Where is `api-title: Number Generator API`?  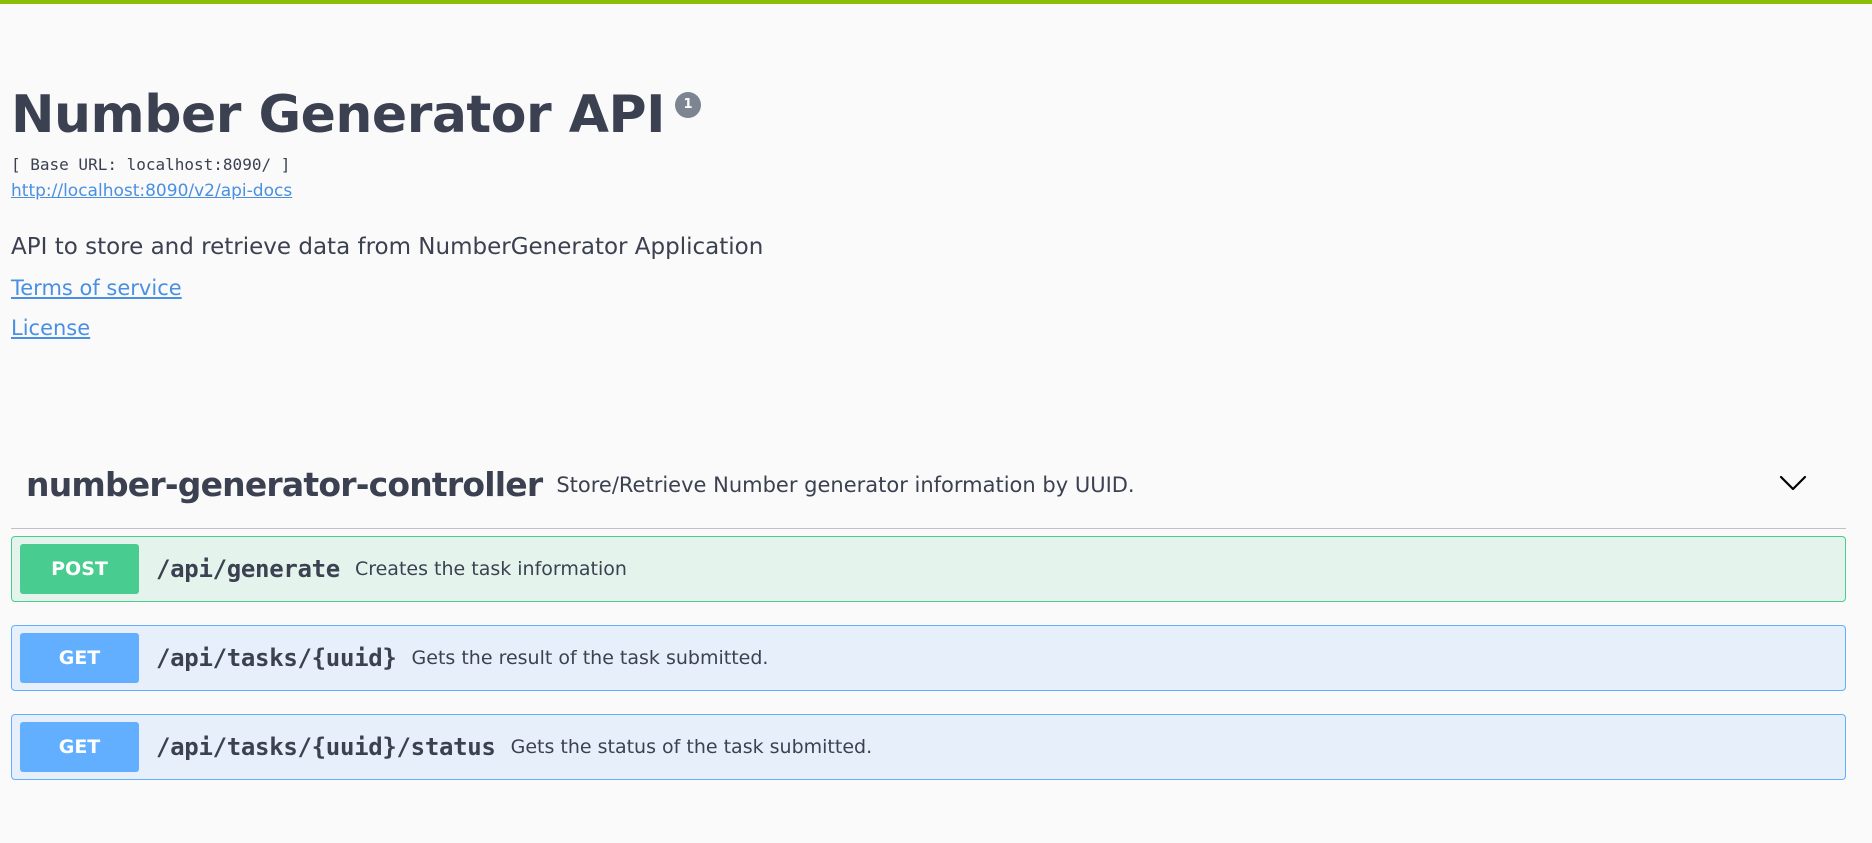
api-title: Number Generator API is located at coordinates (338, 115).